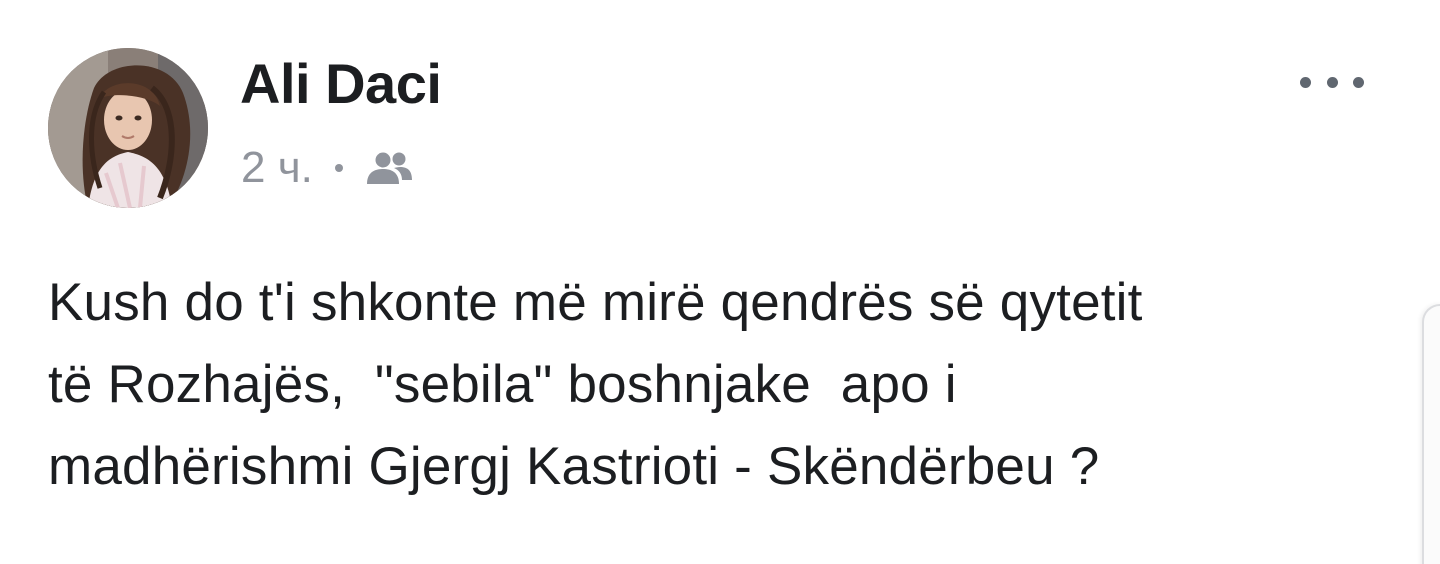 The height and width of the screenshot is (564, 1440). What do you see at coordinates (341, 84) in the screenshot?
I see `author-name: Ali Daci` at bounding box center [341, 84].